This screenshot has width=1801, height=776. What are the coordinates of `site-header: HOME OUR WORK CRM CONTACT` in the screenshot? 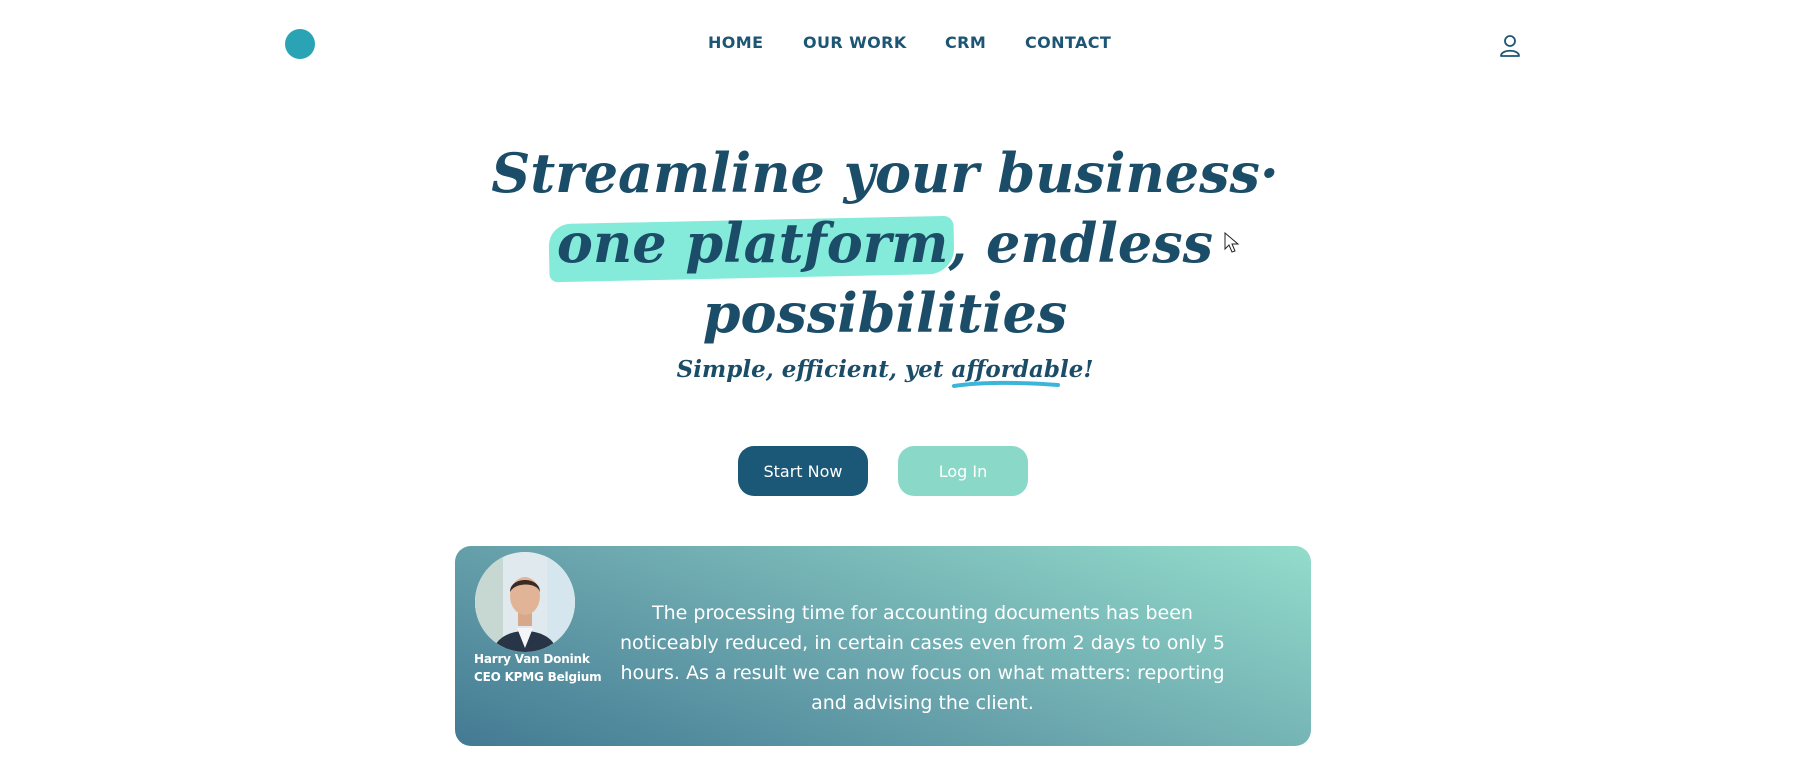 It's located at (900, 46).